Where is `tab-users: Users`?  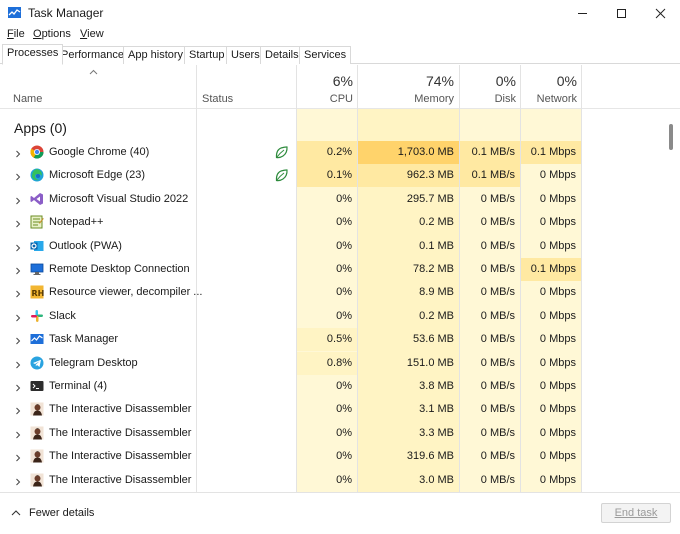
tab-users: Users is located at coordinates (245, 55).